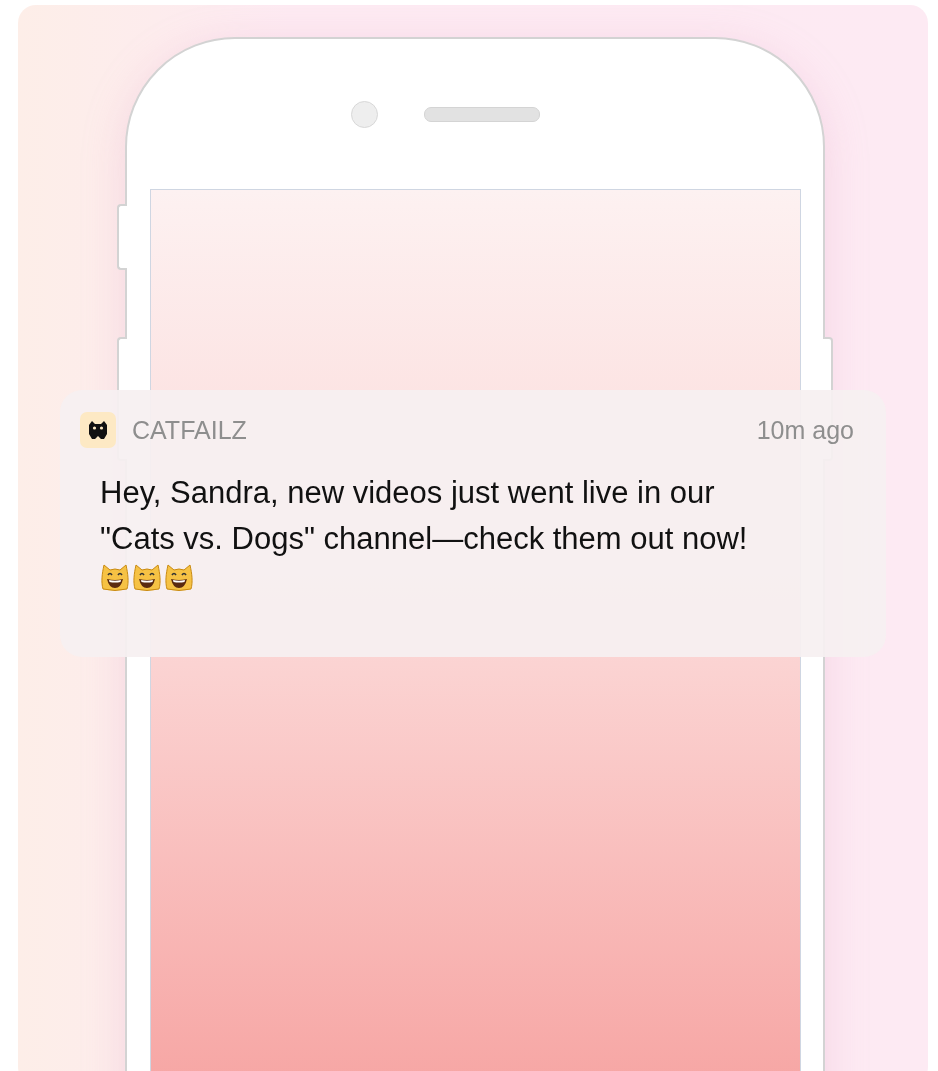 This screenshot has width=938, height=1071. Describe the element at coordinates (424, 516) in the screenshot. I see `notification-message: Hey, Sandra, new videos just went live in our "Cats vs. Dogs" channel—check them out now!` at that location.